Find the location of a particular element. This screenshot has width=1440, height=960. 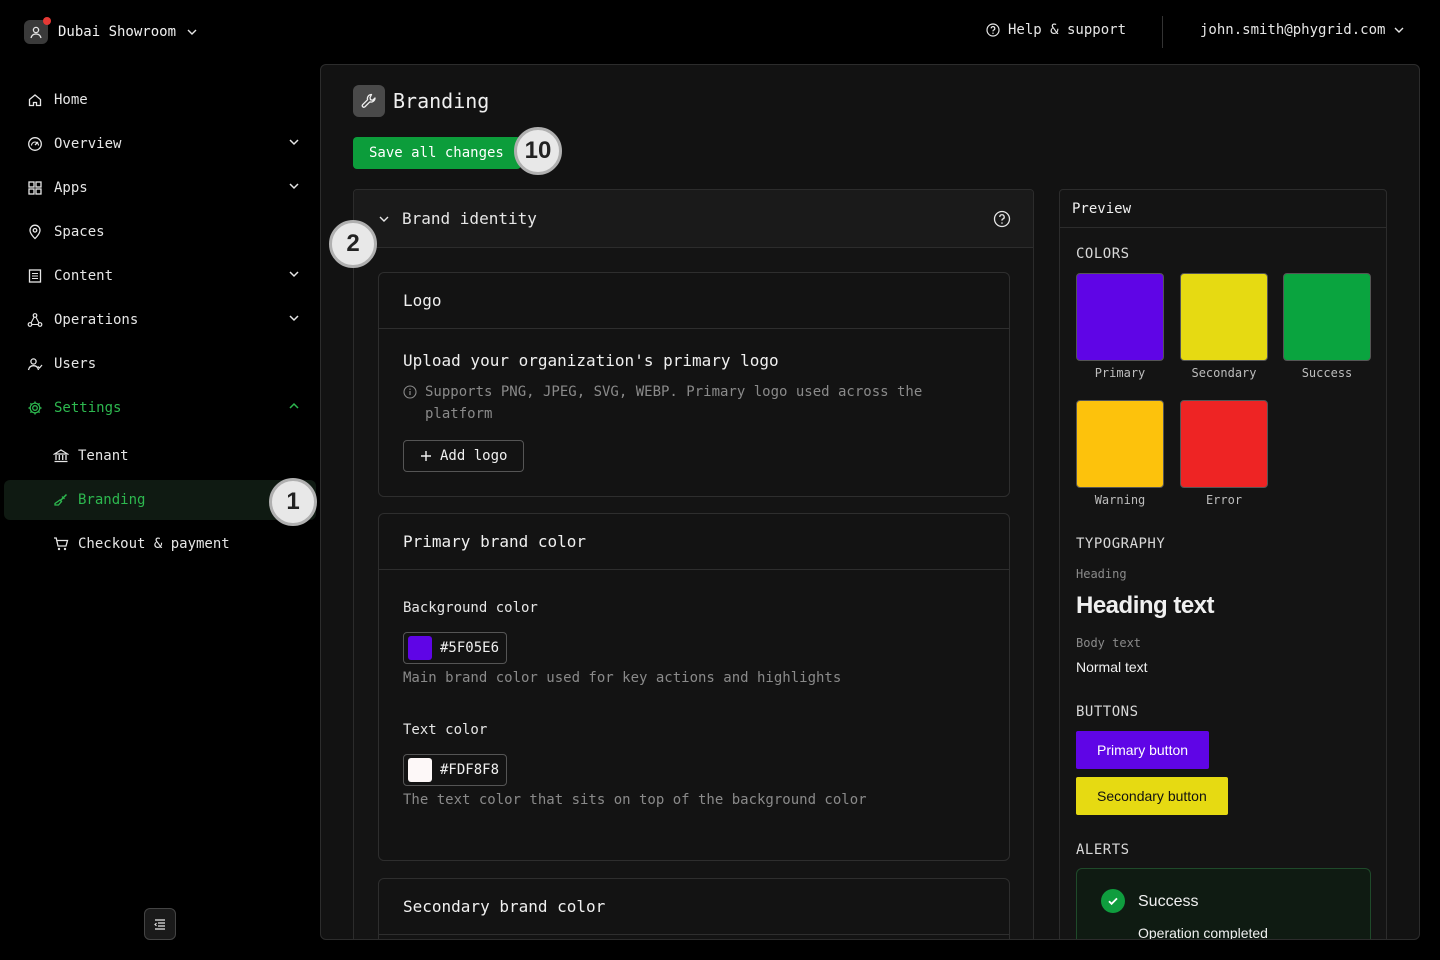

account-menu: john.smith@phygrid.com is located at coordinates (1302, 30).